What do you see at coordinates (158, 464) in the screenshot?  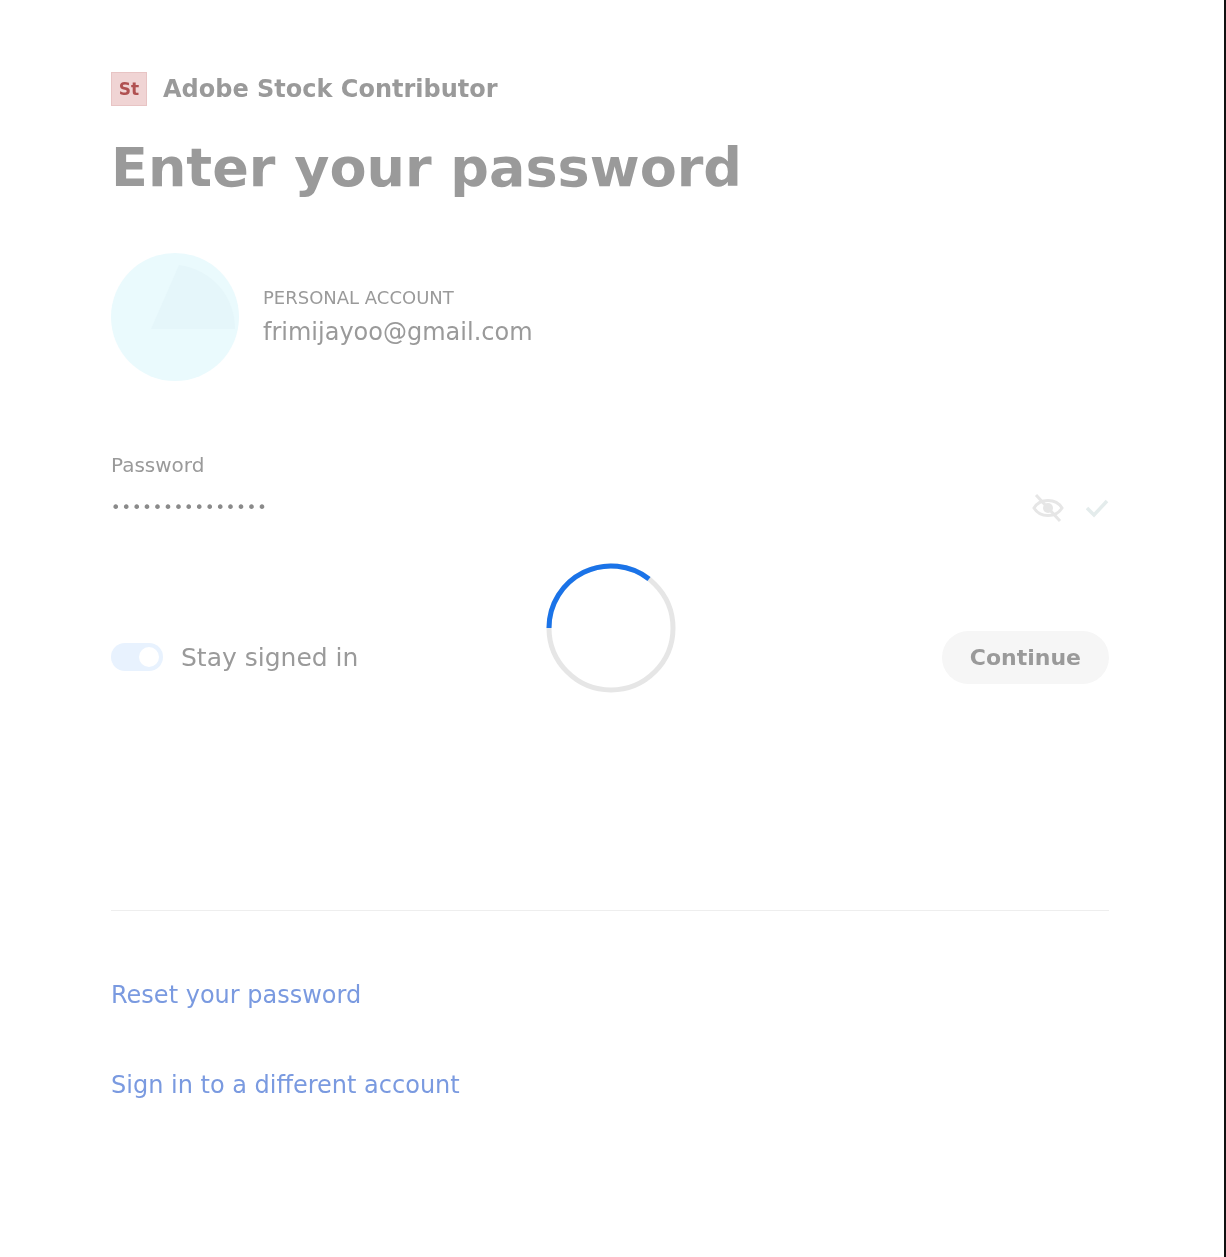 I see `password-label: Password` at bounding box center [158, 464].